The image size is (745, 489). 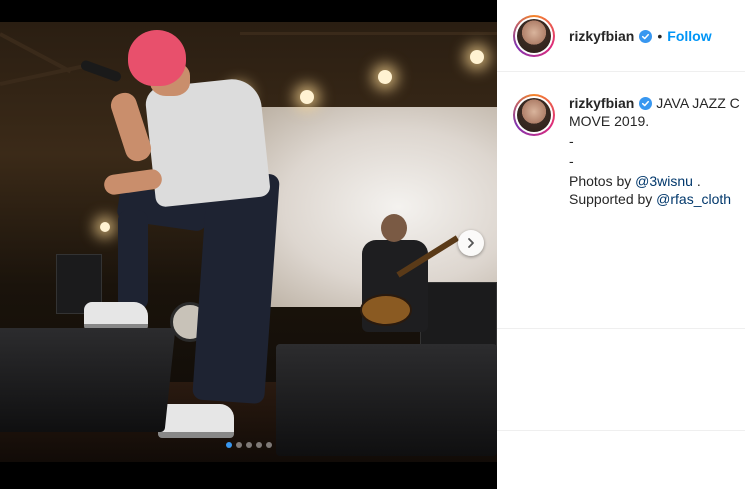 What do you see at coordinates (101, 71) in the screenshot?
I see `microphone` at bounding box center [101, 71].